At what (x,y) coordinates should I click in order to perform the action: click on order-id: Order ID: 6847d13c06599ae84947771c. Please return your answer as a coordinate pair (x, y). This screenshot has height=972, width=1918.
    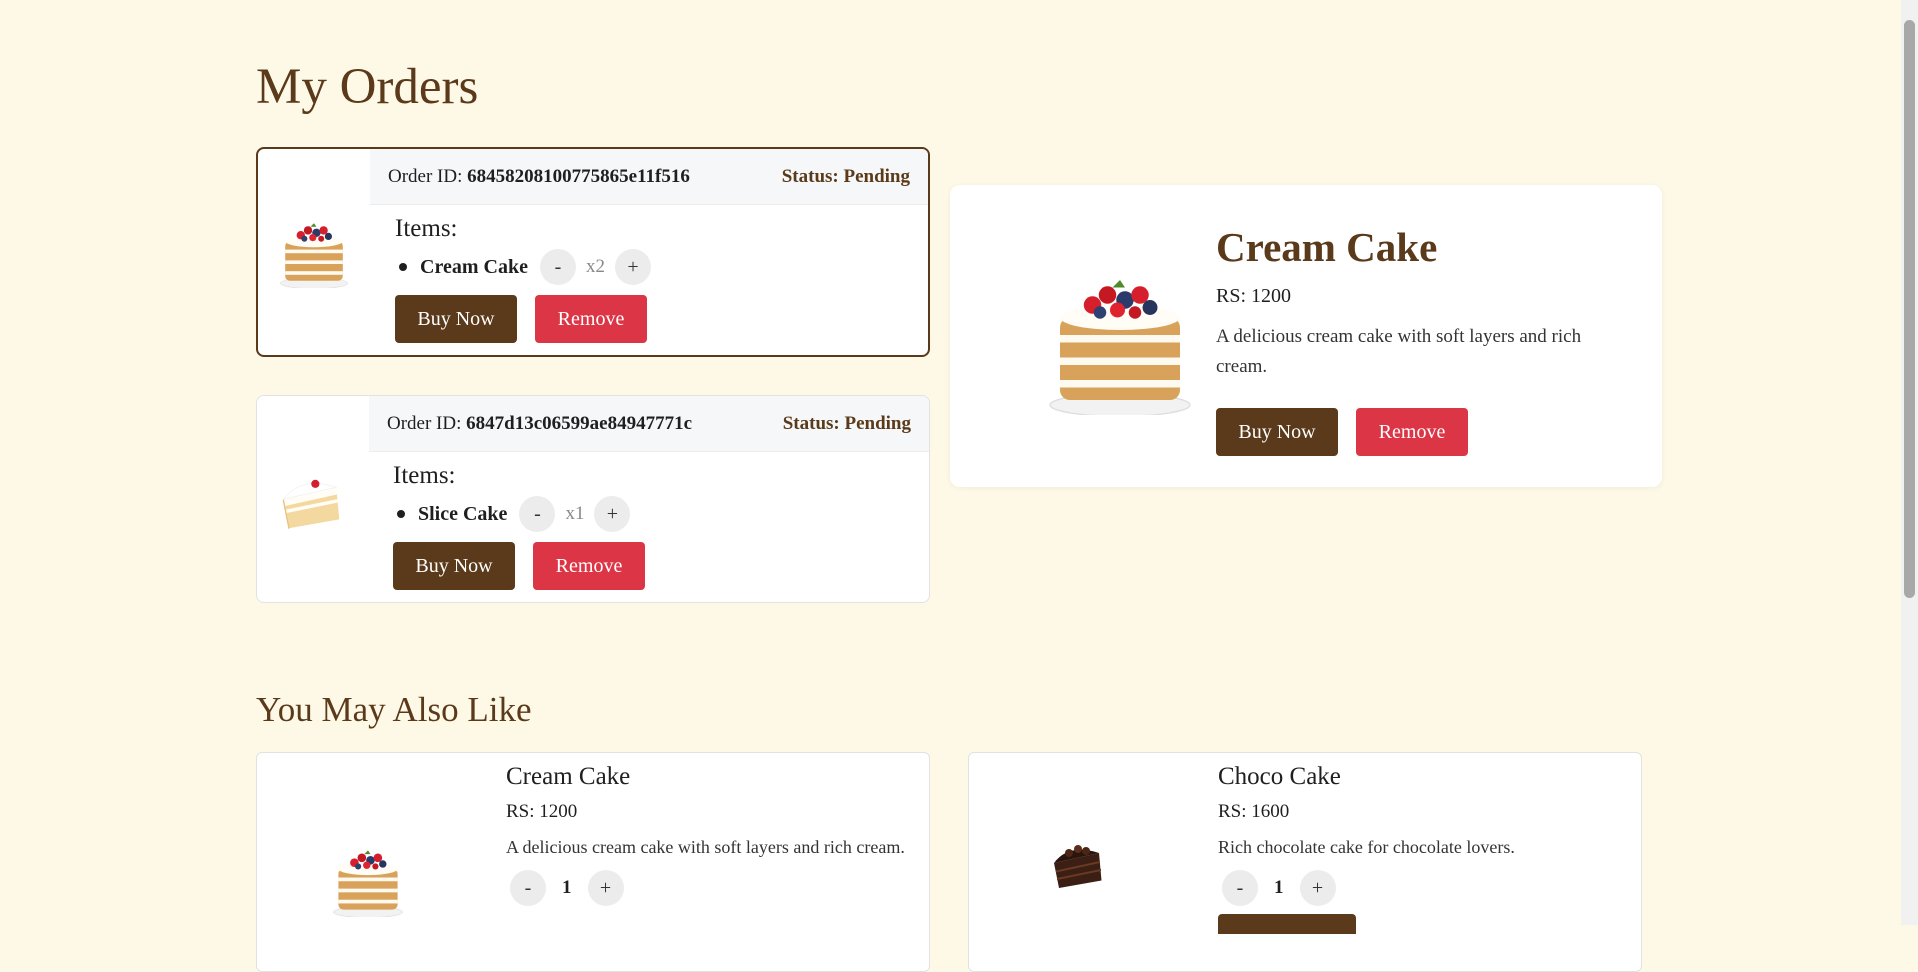
    Looking at the image, I should click on (540, 423).